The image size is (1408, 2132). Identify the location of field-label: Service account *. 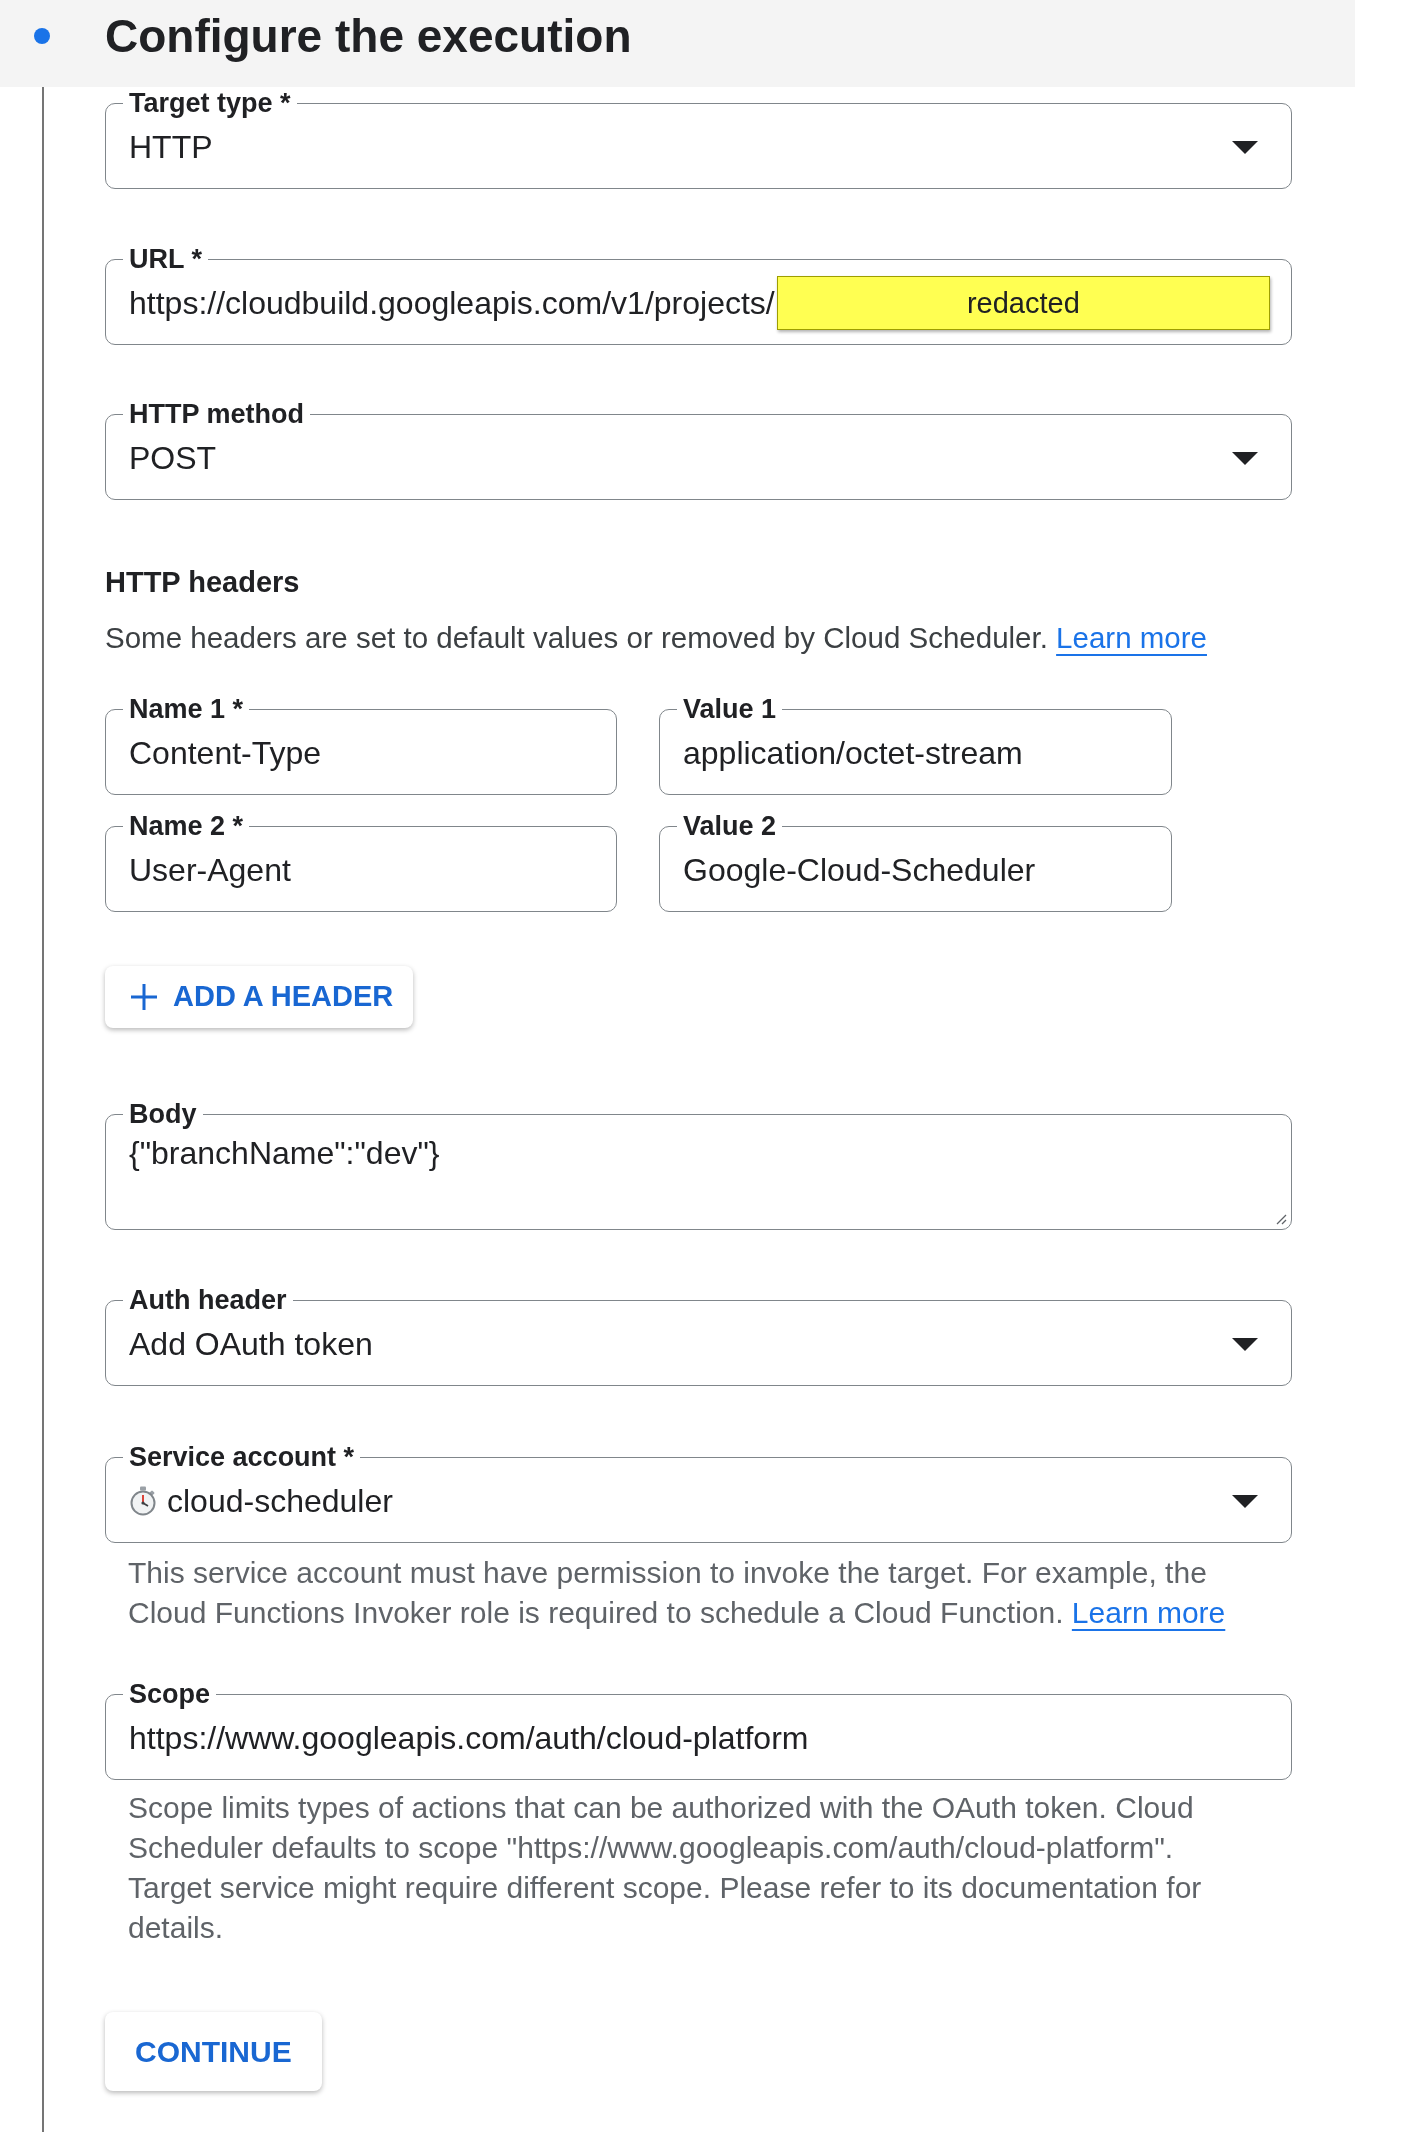
(242, 1457).